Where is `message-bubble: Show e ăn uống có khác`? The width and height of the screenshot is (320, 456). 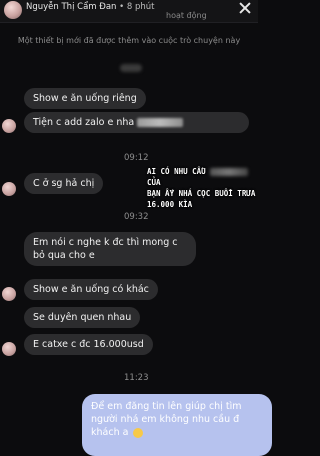 message-bubble: Show e ăn uống có khác is located at coordinates (91, 289).